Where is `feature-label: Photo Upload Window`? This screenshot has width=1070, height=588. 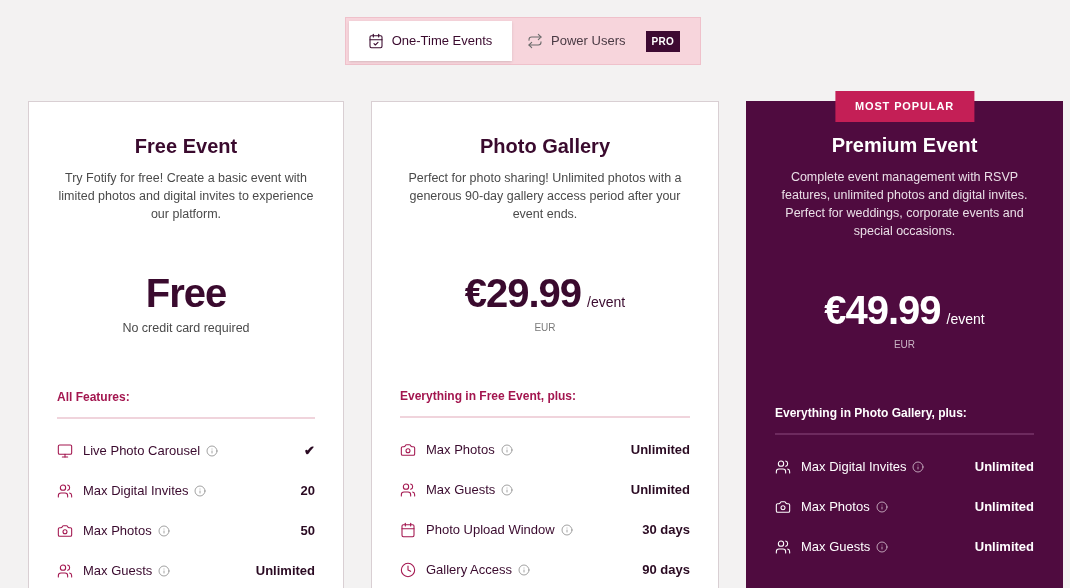
feature-label: Photo Upload Window is located at coordinates (490, 530).